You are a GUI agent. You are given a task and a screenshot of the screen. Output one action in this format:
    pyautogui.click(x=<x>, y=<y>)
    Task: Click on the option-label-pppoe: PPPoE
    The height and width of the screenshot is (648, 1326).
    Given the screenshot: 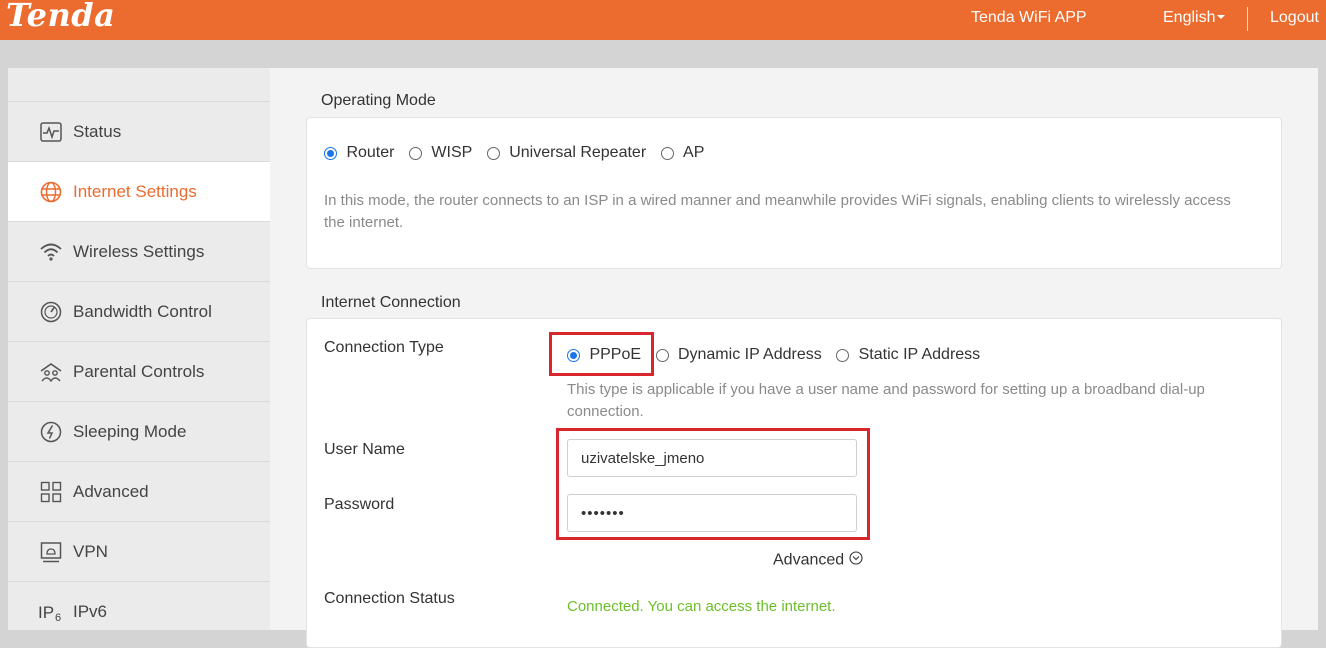 What is the action you would take?
    pyautogui.click(x=615, y=354)
    